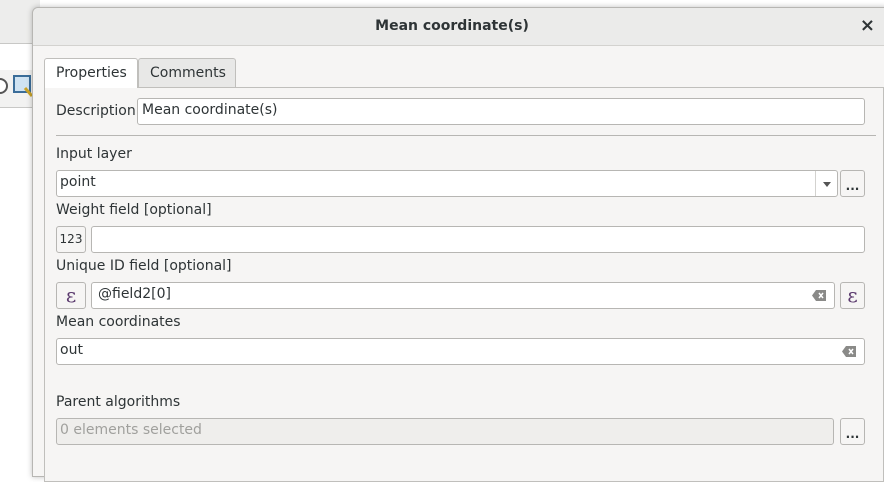  Describe the element at coordinates (452, 26) in the screenshot. I see `dialog-title: Mean coordinate(s)` at that location.